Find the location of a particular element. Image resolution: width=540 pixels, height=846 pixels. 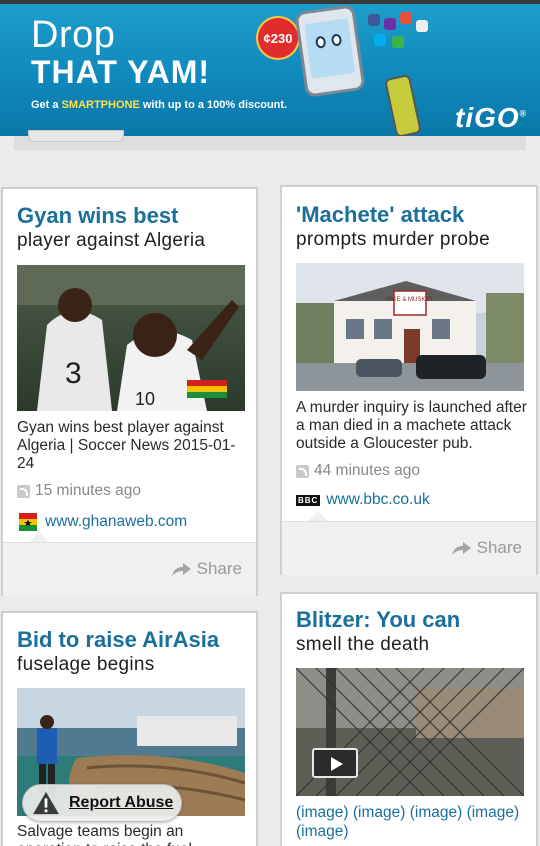

card-title: 'Machete' attack is located at coordinates (380, 215).